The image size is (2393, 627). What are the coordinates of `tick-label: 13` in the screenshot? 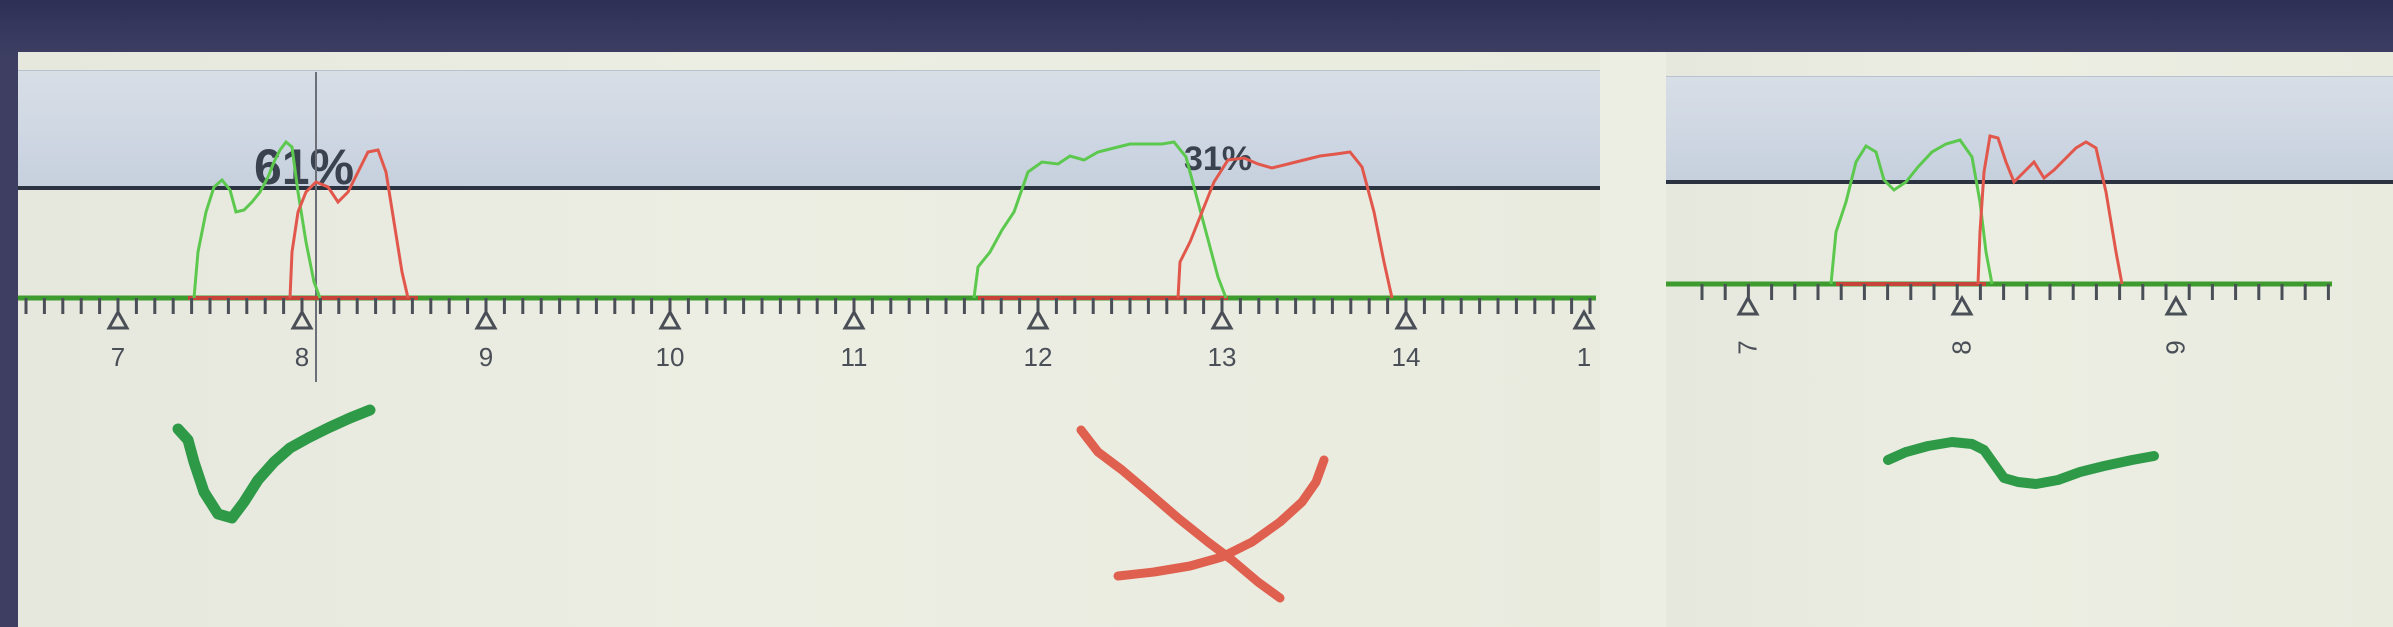 It's located at (1222, 357).